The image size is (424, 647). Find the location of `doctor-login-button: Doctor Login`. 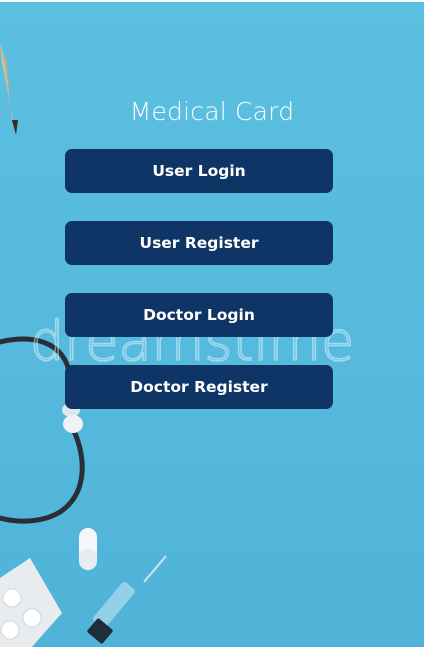

doctor-login-button: Doctor Login is located at coordinates (199, 315).